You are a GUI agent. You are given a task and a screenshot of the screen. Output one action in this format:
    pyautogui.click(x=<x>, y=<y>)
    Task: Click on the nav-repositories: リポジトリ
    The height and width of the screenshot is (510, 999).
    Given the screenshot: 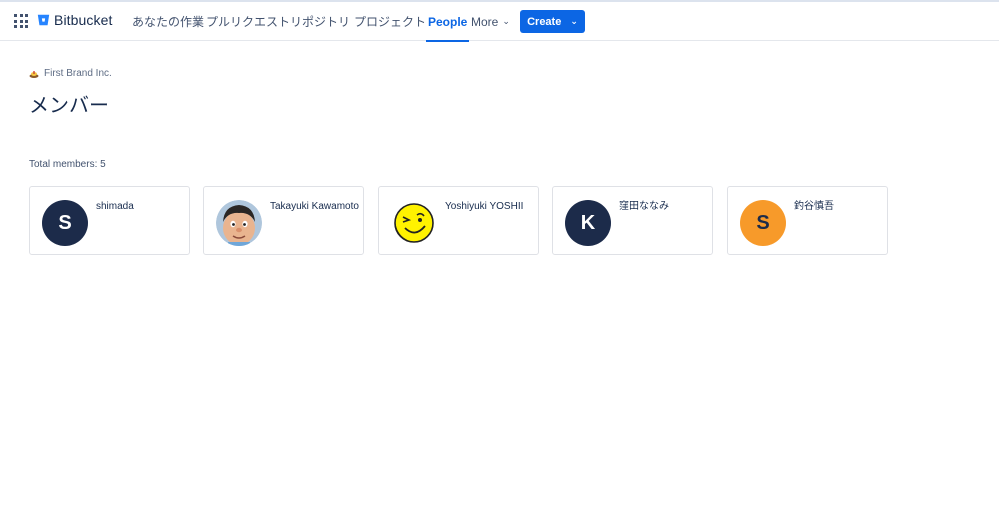 What is the action you would take?
    pyautogui.click(x=320, y=21)
    